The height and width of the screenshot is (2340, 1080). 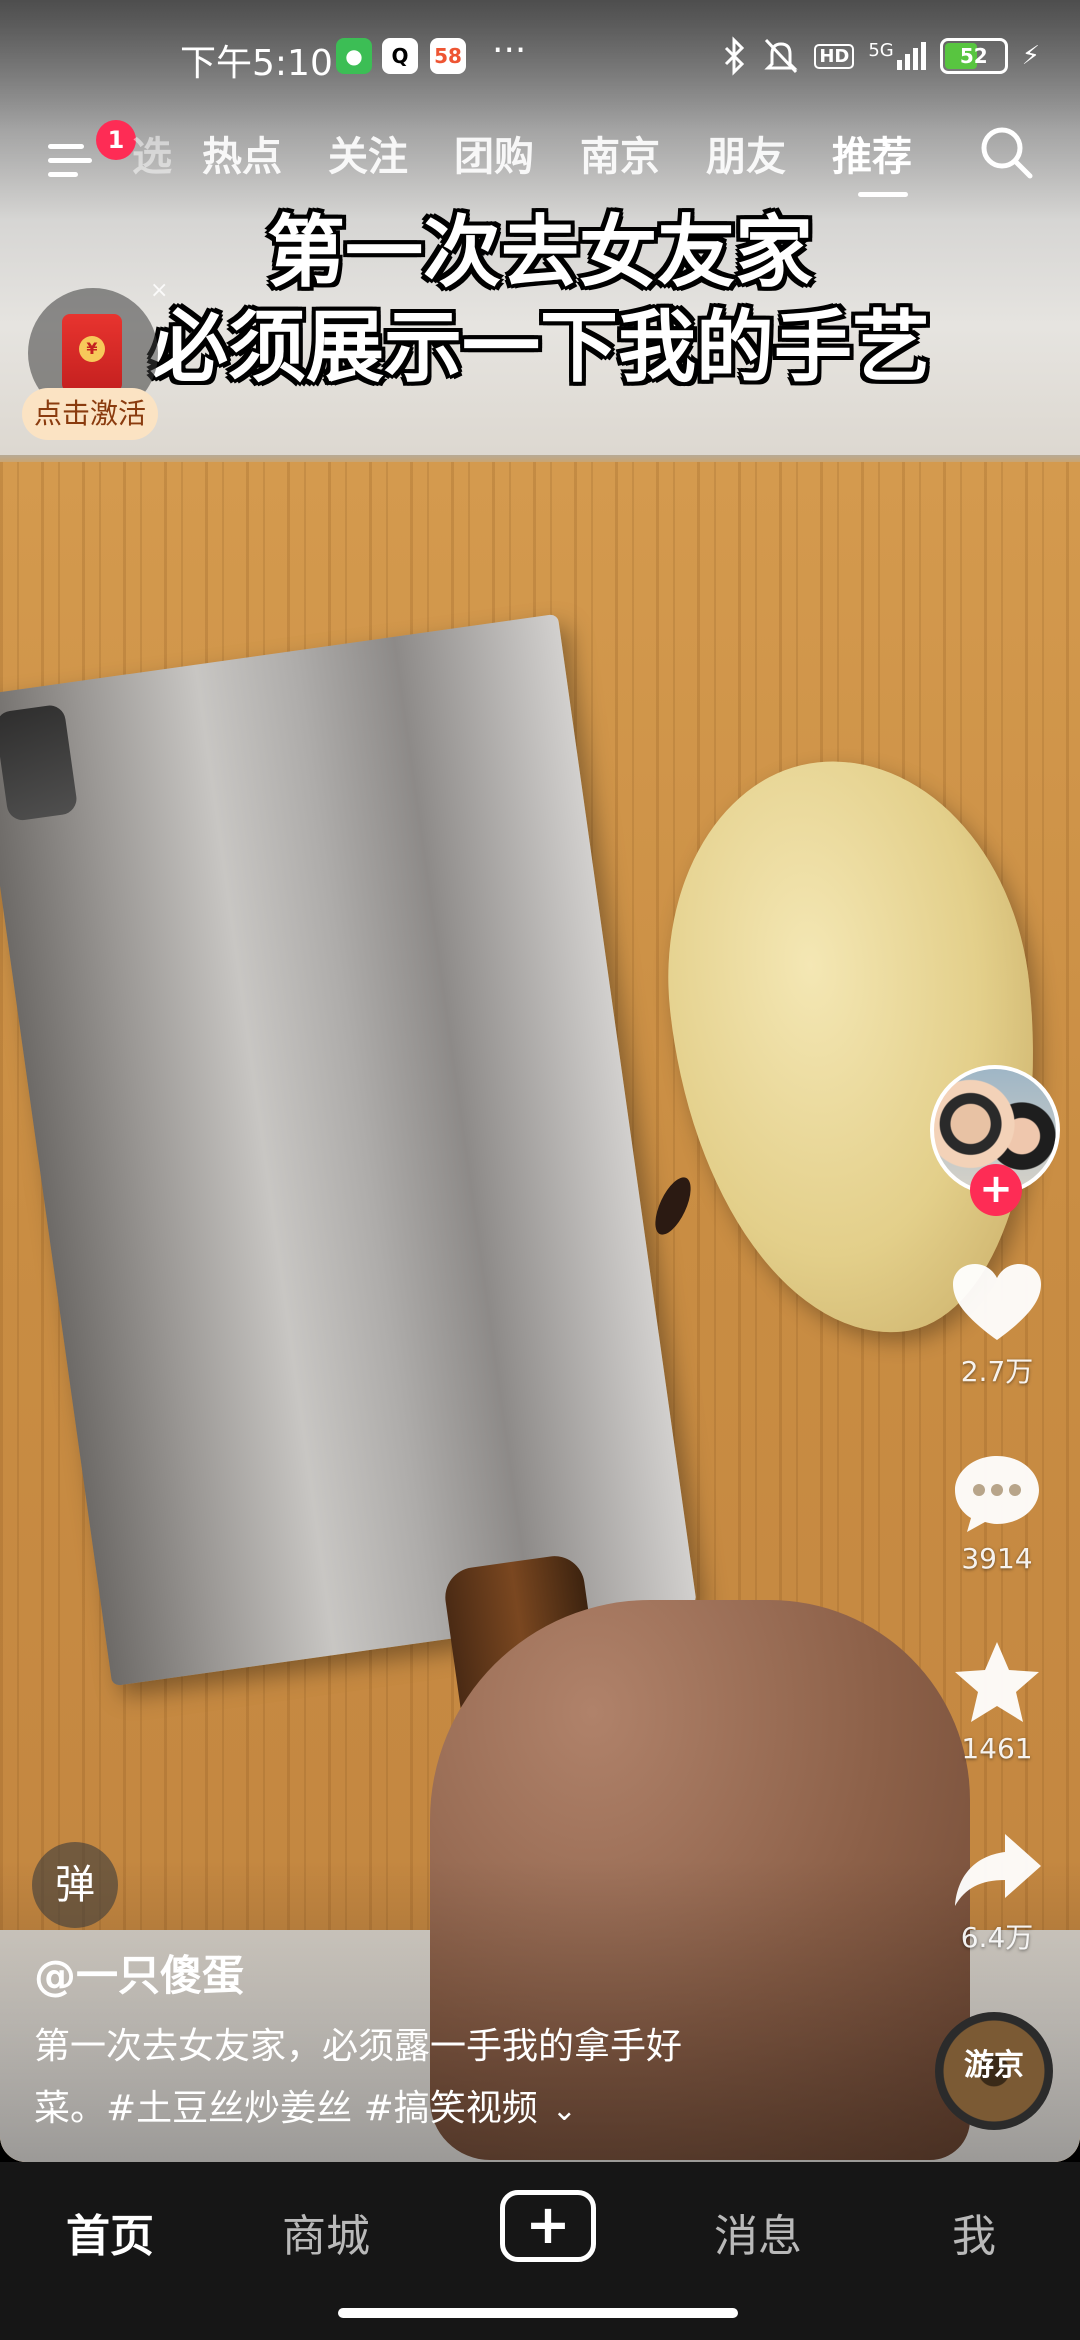 I want to click on status-time: 下午5:10, so click(x=256, y=63).